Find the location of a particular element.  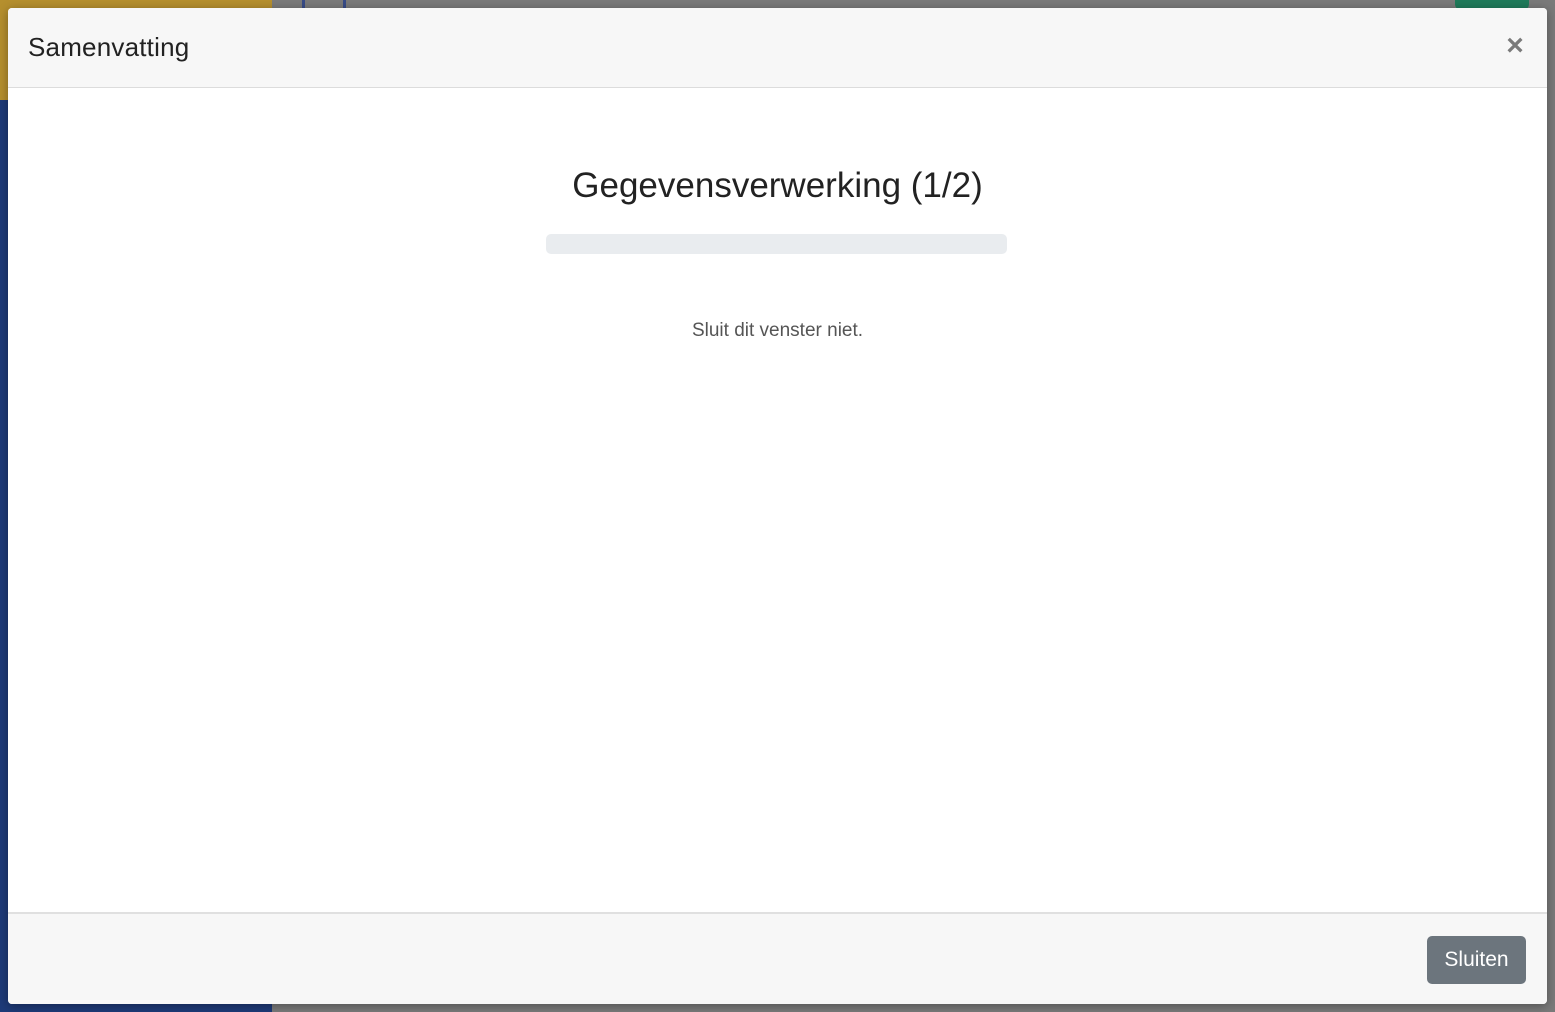

modal-header: Samenvatting × is located at coordinates (777, 48).